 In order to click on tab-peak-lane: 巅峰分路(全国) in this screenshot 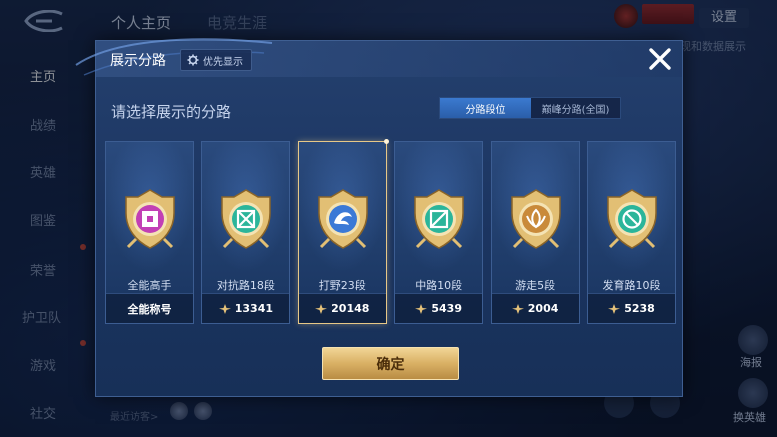, I will do `click(575, 108)`.